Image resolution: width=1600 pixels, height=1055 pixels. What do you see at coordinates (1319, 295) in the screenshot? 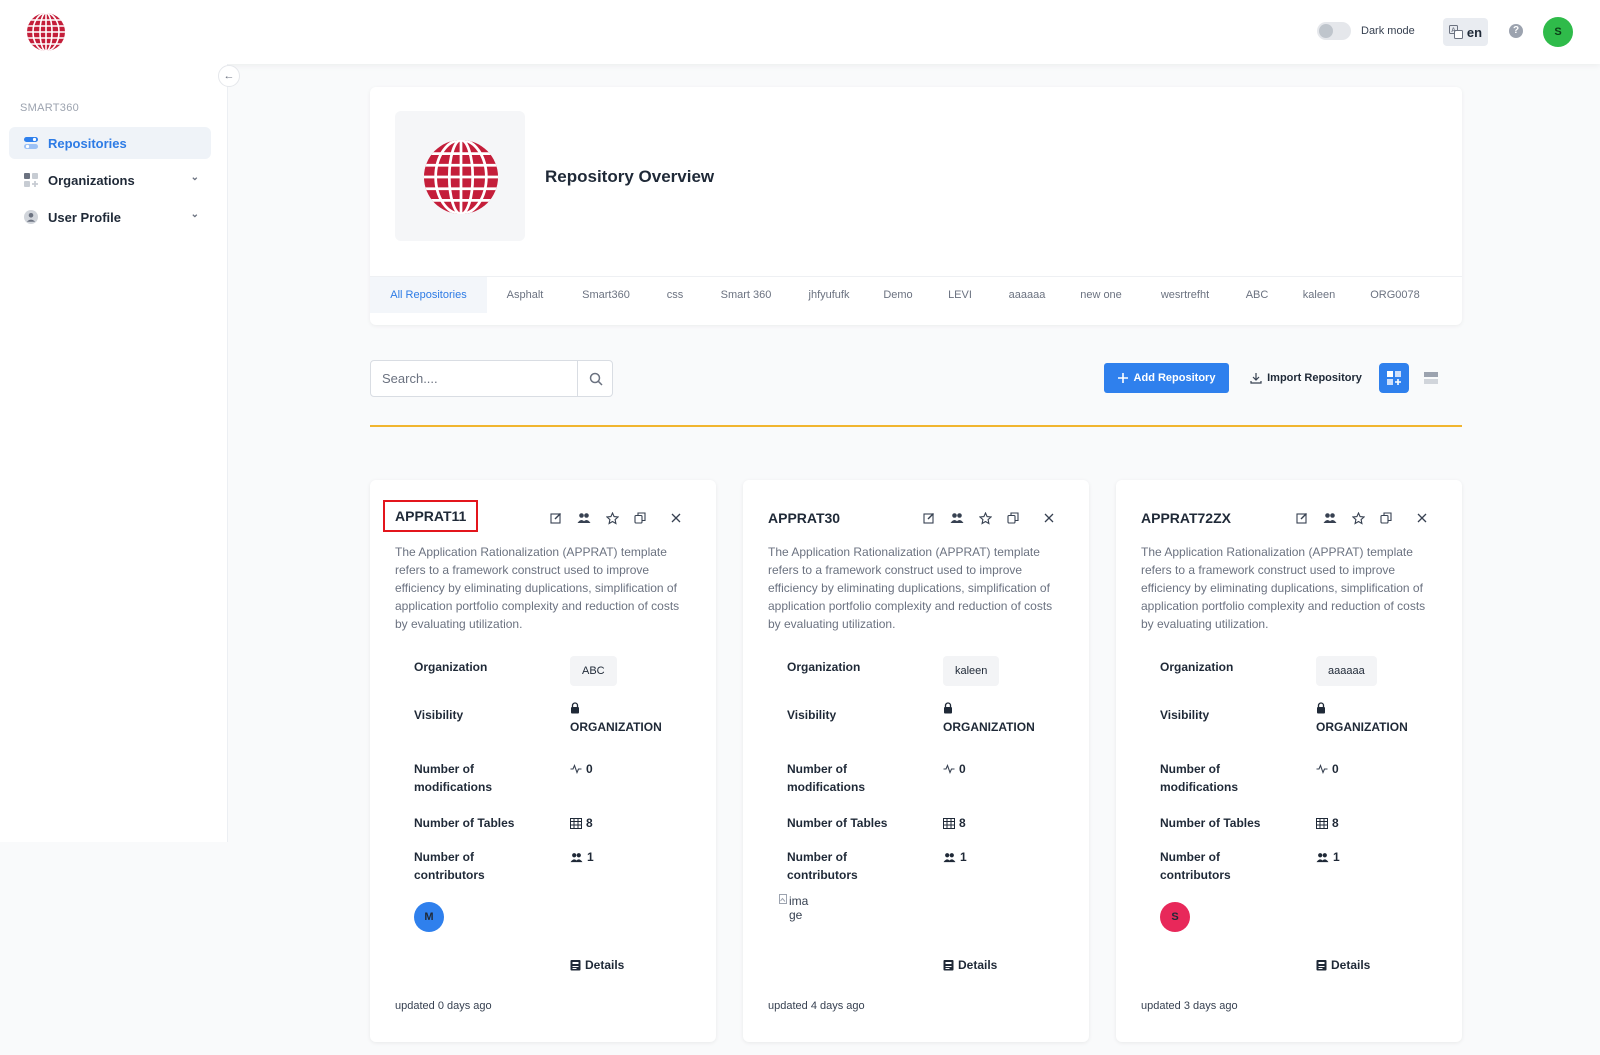
I see `tab-kaleen: kaleen` at bounding box center [1319, 295].